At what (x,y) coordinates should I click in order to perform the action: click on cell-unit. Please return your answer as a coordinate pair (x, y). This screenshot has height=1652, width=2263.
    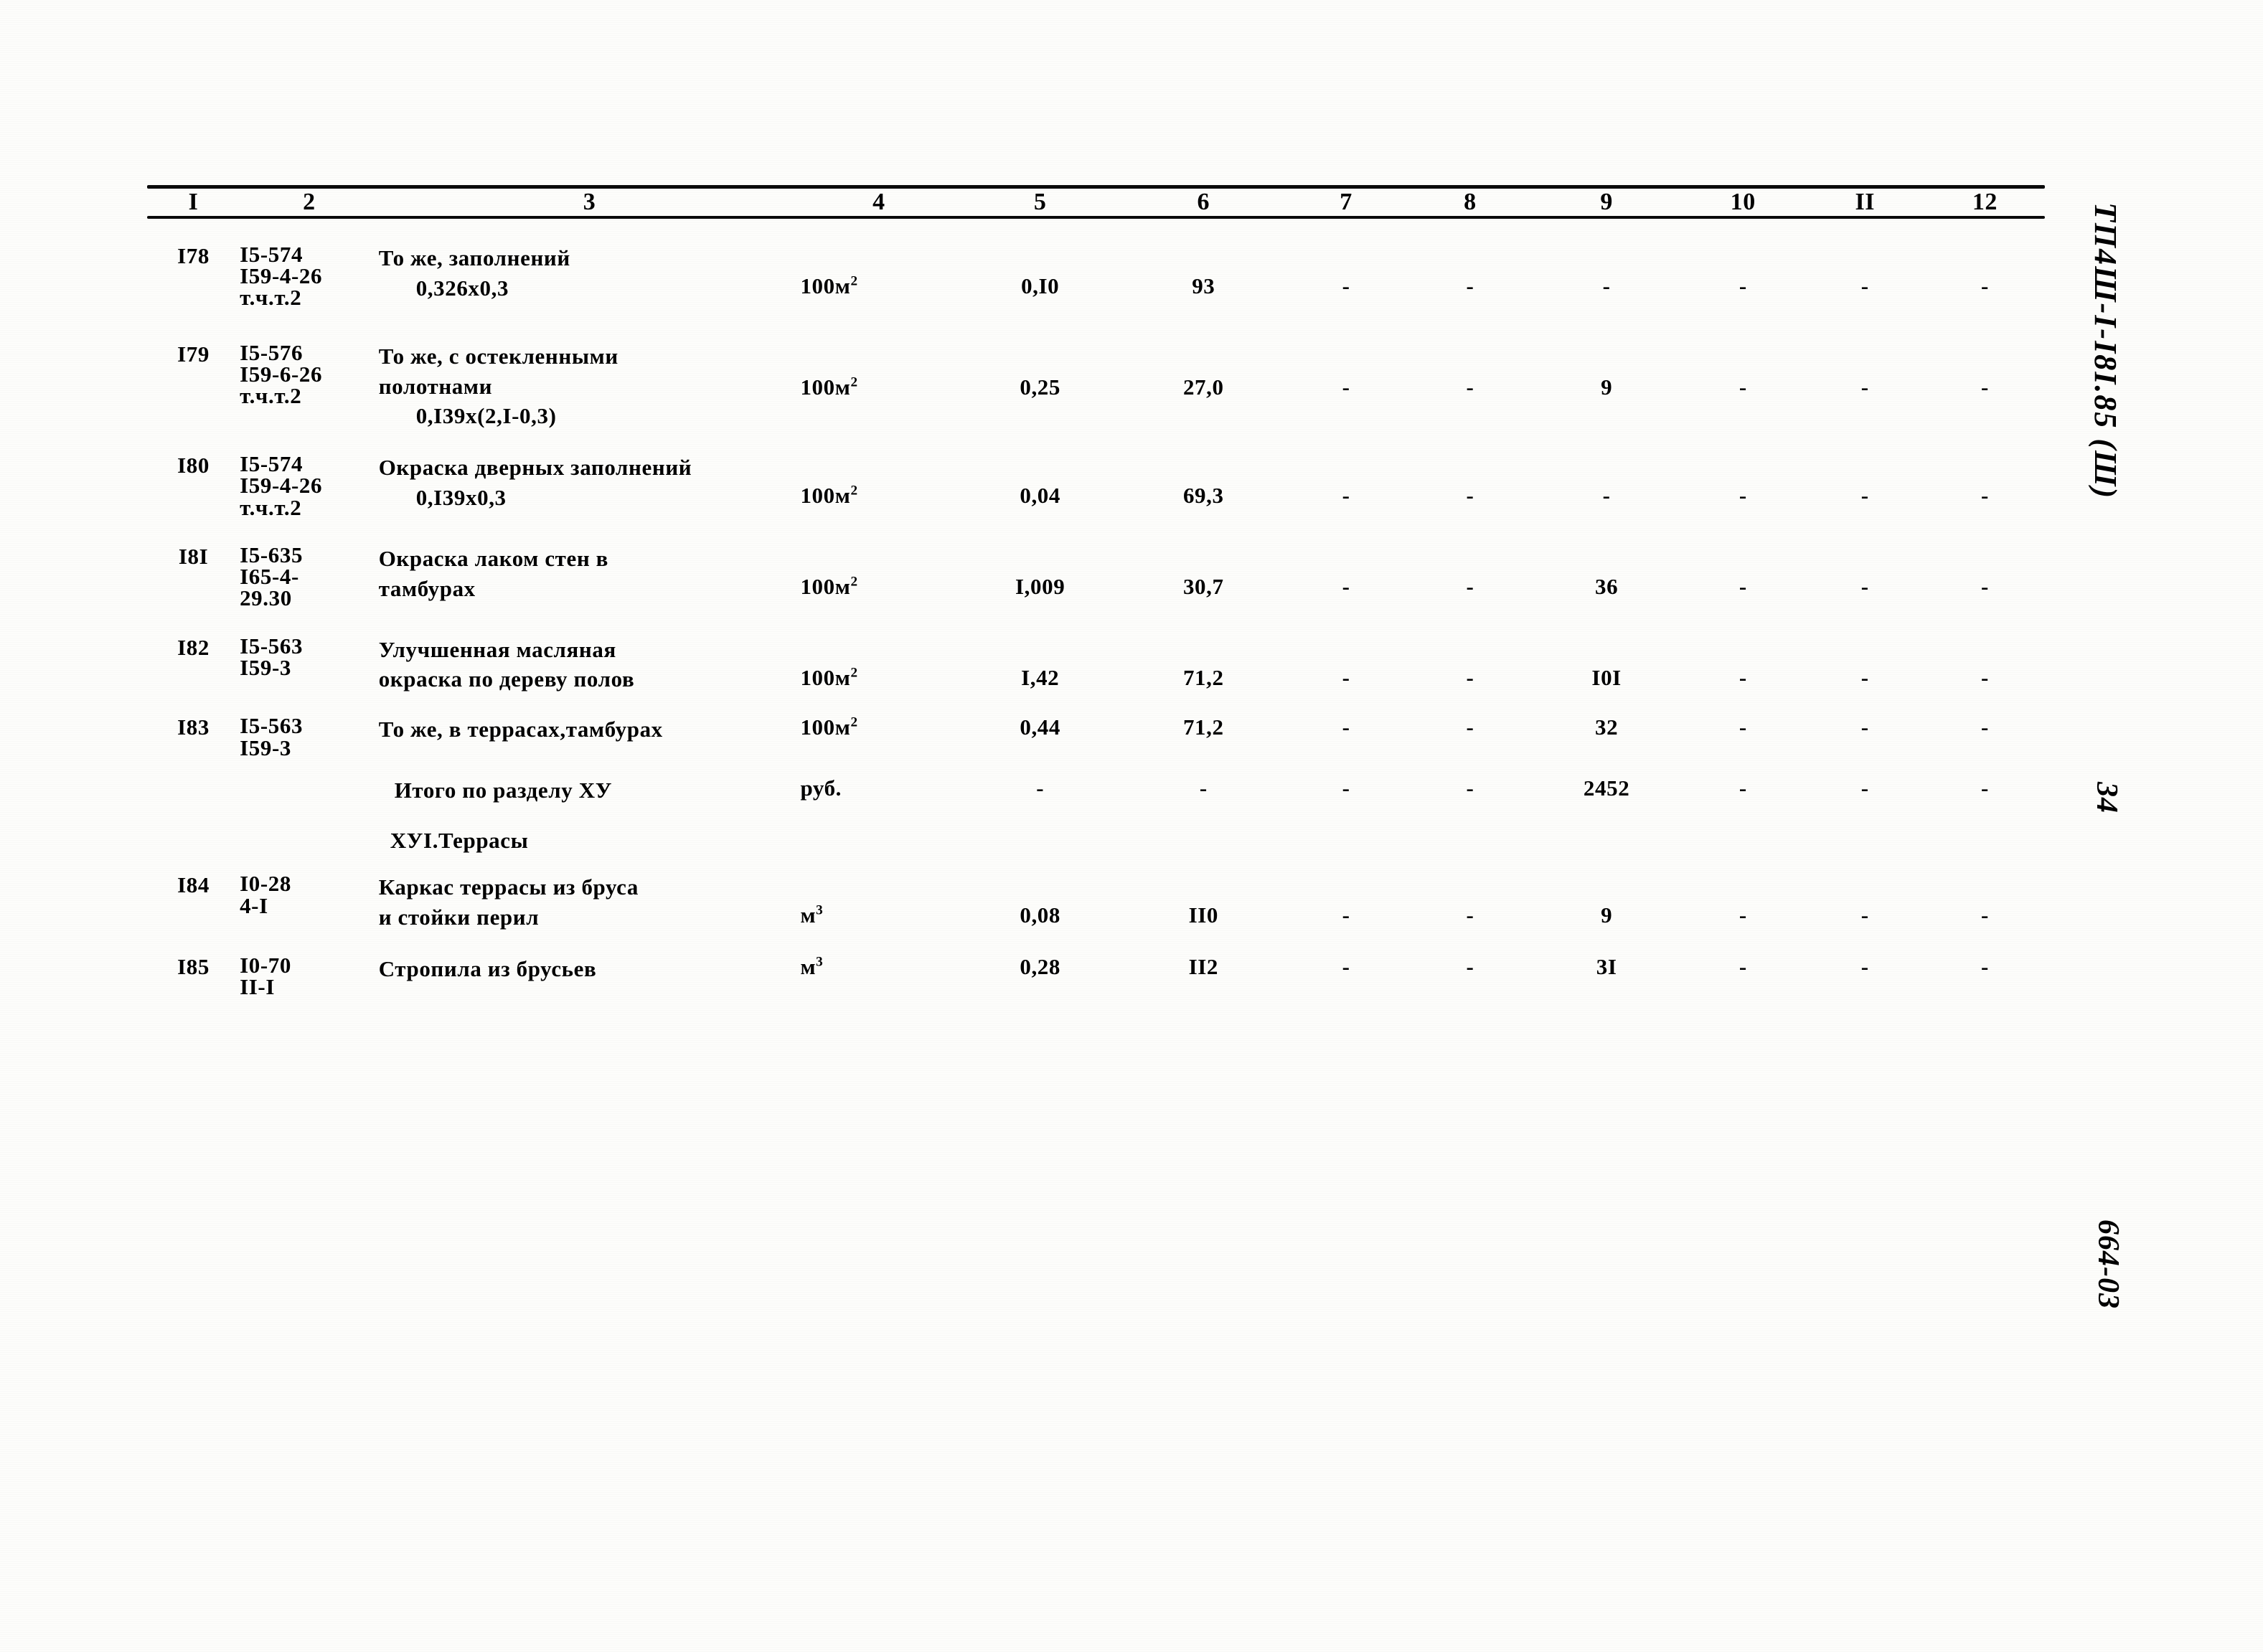
    Looking at the image, I should click on (878, 841).